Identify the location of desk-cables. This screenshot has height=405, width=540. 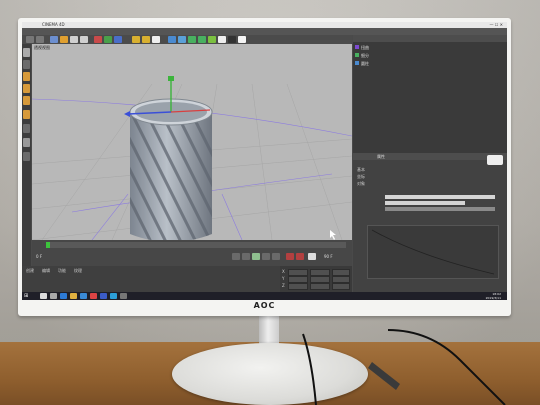
(404, 367).